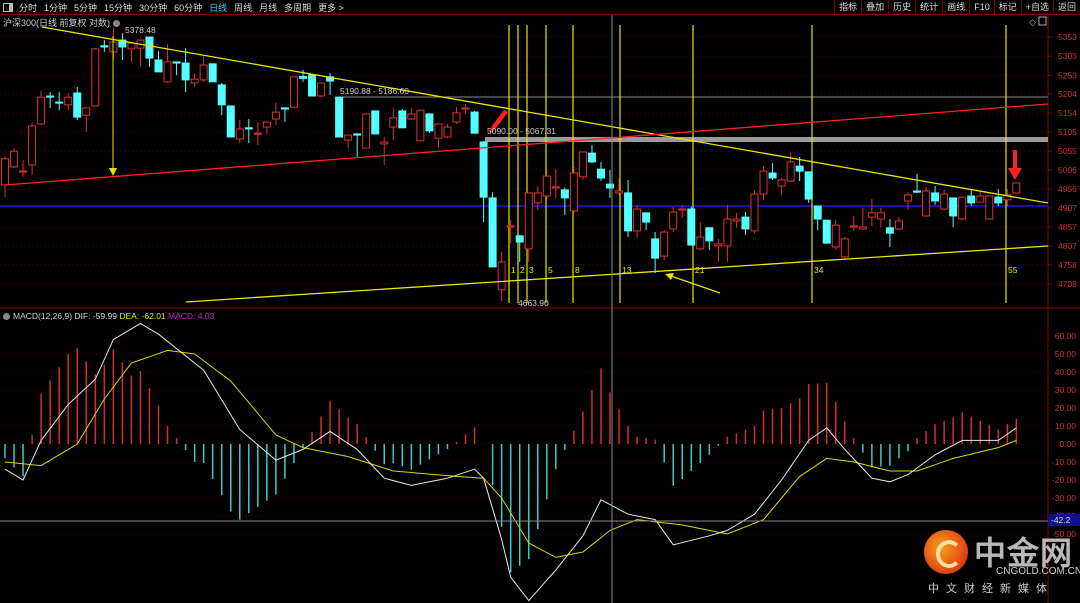  What do you see at coordinates (117, 24) in the screenshot?
I see `chevron-down-icon` at bounding box center [117, 24].